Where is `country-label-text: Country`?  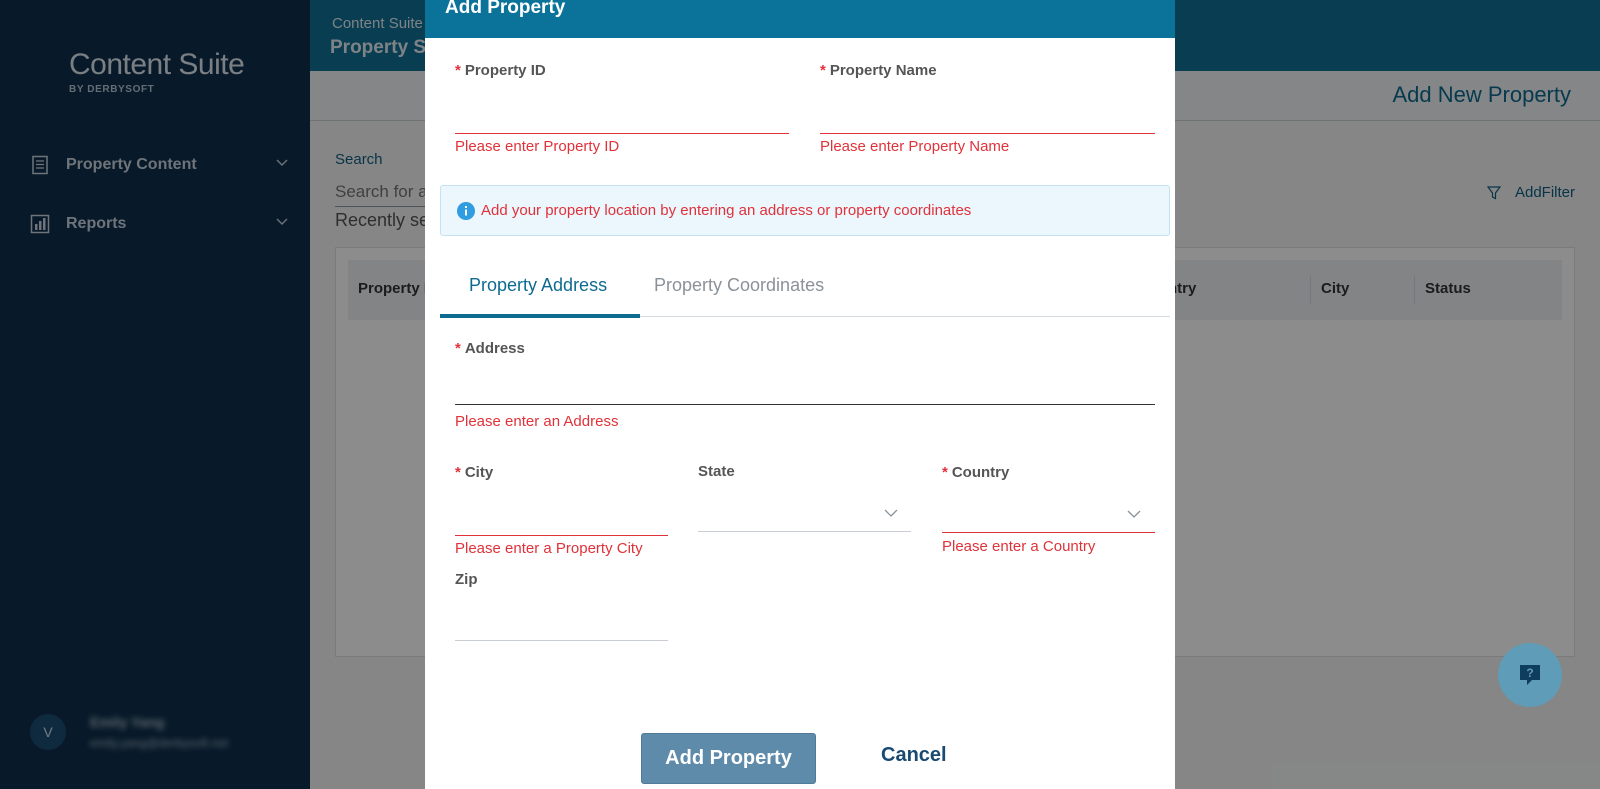
country-label-text: Country is located at coordinates (980, 472).